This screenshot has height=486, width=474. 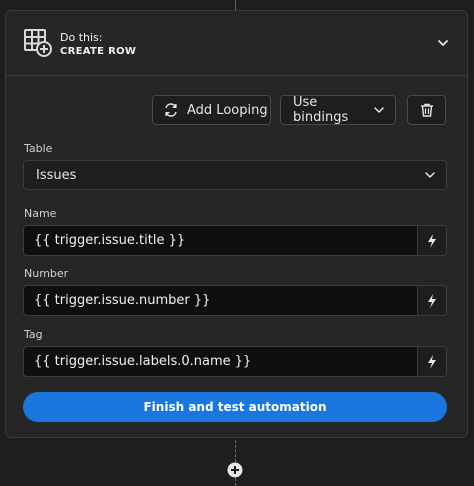 I want to click on connector-line-tail, so click(x=235, y=482).